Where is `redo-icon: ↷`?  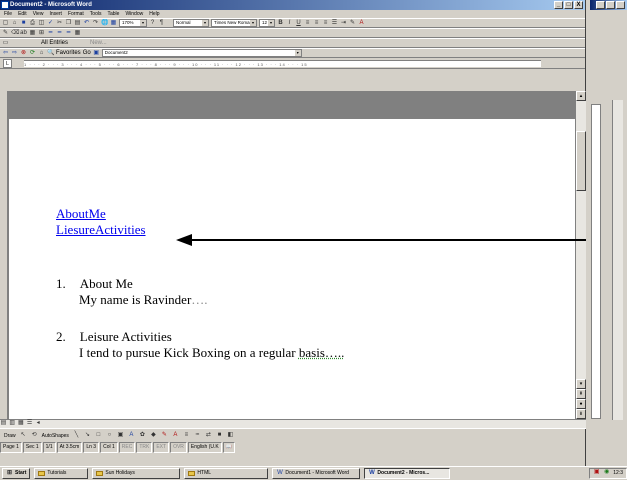
redo-icon: ↷ is located at coordinates (95, 23).